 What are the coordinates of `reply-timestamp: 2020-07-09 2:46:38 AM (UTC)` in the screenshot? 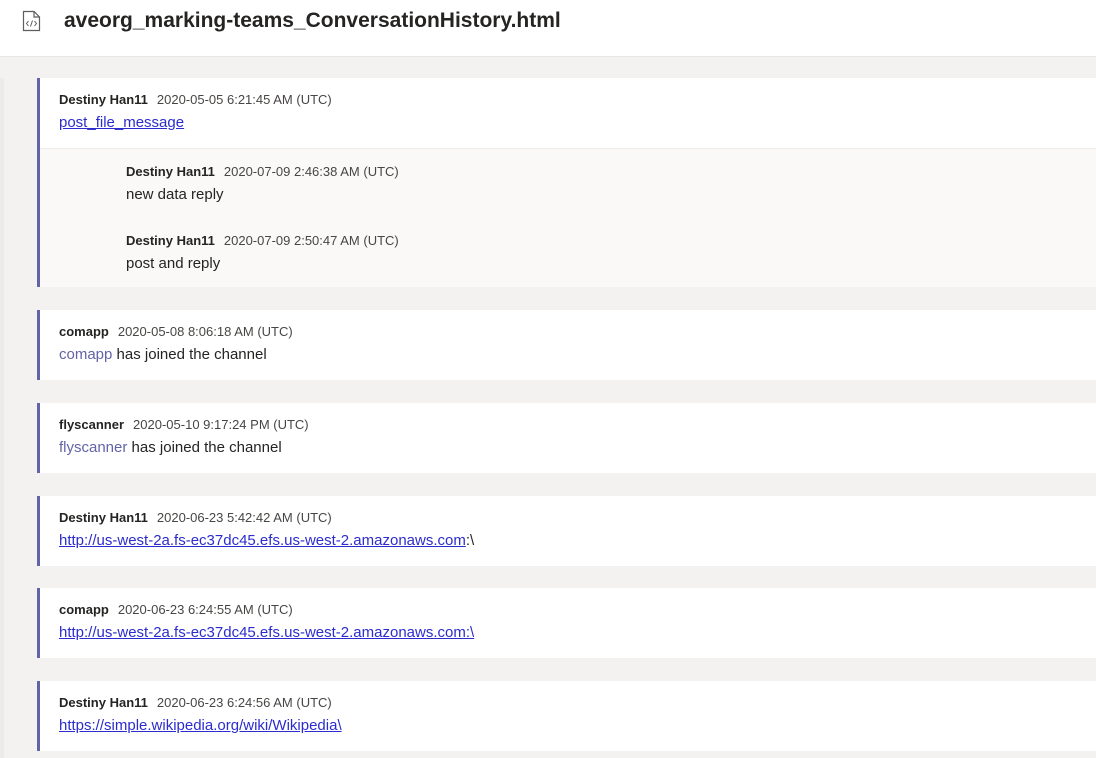 It's located at (311, 171).